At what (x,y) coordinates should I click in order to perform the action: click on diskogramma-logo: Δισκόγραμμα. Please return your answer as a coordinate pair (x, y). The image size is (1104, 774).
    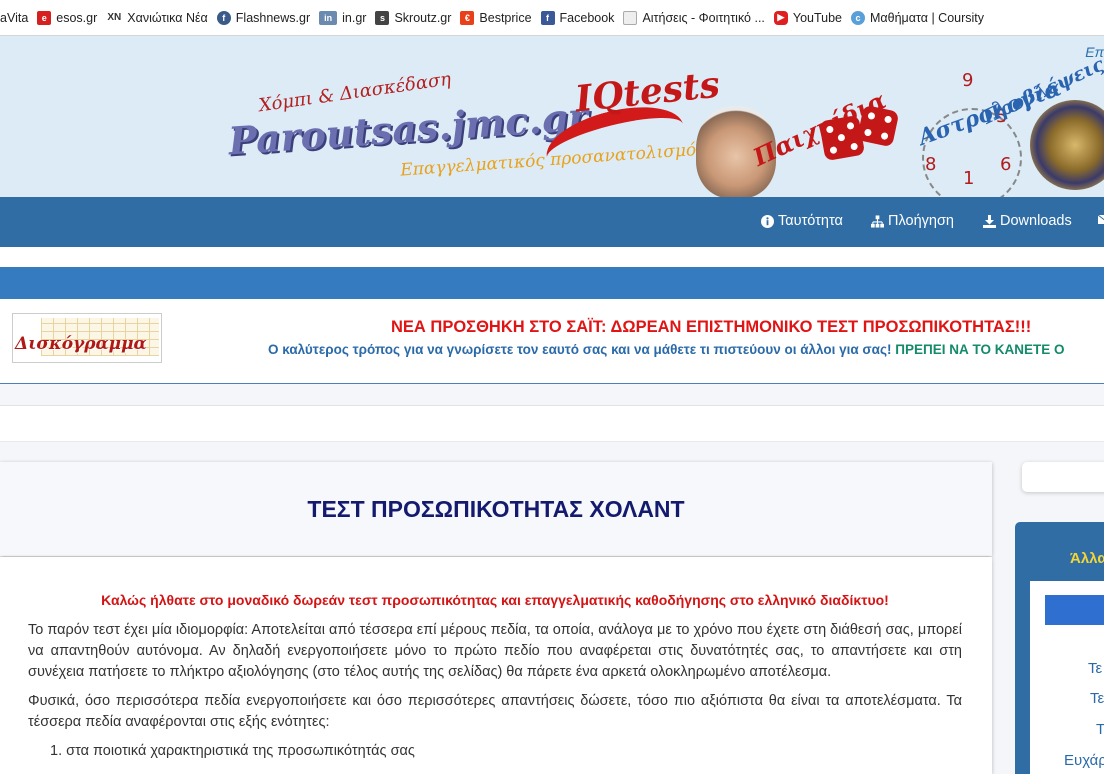
    Looking at the image, I should click on (87, 338).